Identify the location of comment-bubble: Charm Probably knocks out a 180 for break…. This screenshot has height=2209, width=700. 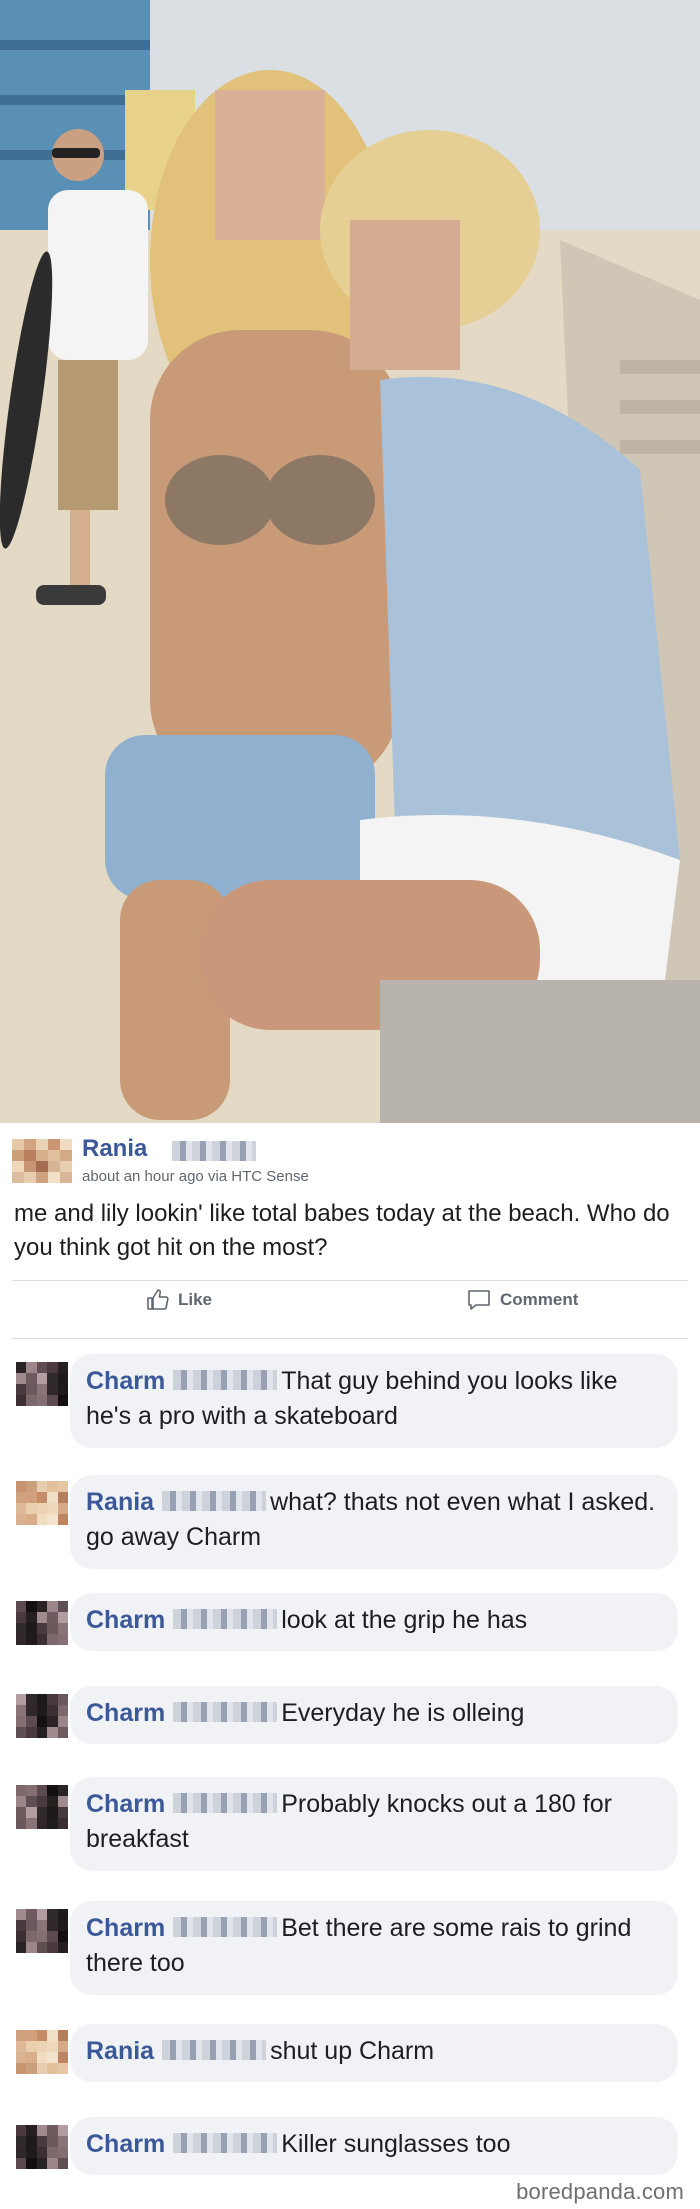
(374, 1824).